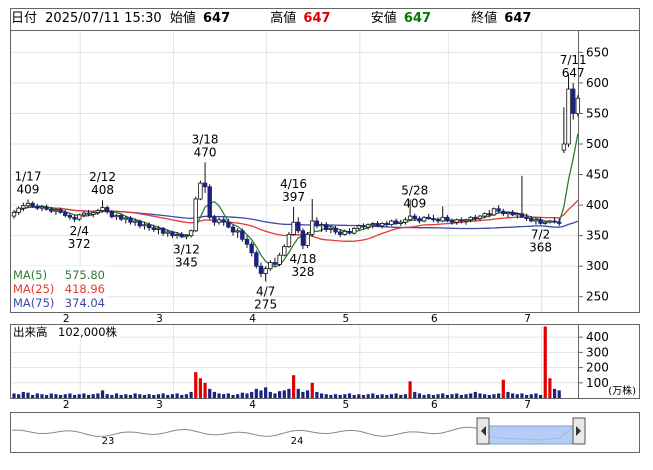 Image resolution: width=653 pixels, height=470 pixels. What do you see at coordinates (297, 405) in the screenshot?
I see `volume-x-ticks: 2 3 4 5 6 7` at bounding box center [297, 405].